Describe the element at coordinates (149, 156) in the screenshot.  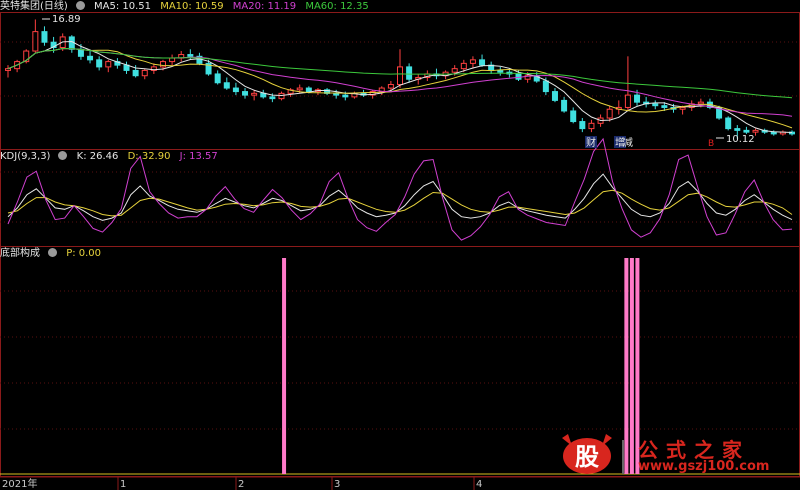
I see `kdj-d-label: D: 32.90` at that location.